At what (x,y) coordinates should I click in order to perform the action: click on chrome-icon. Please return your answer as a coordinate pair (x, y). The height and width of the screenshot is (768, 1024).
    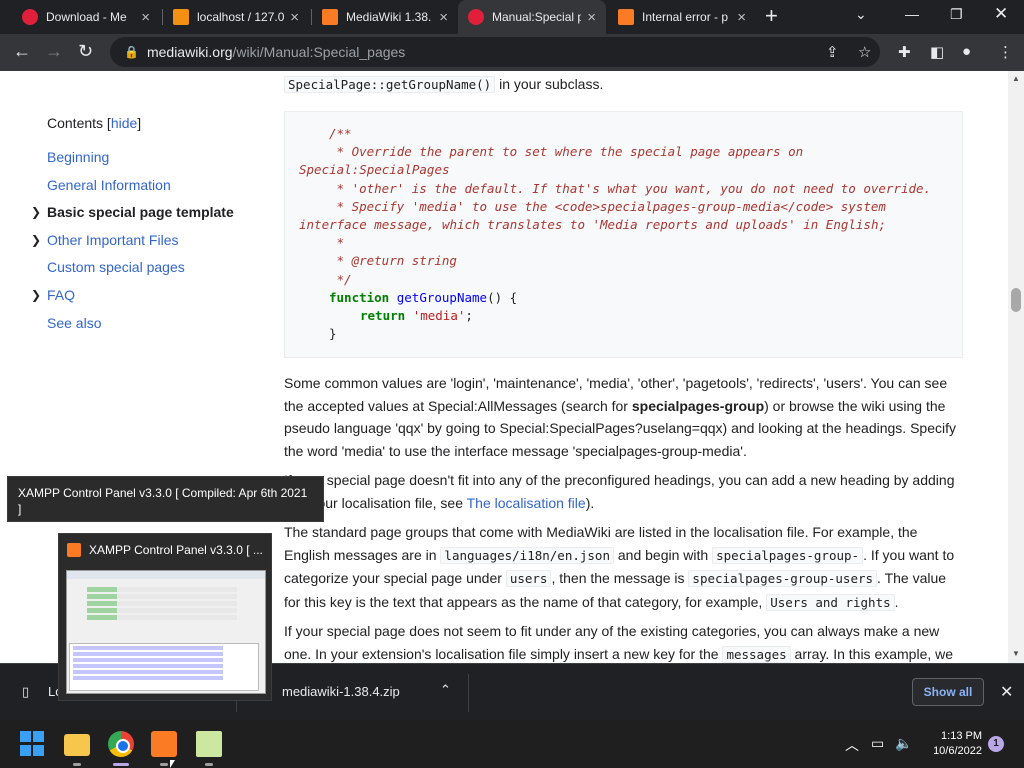
    Looking at the image, I should click on (121, 744).